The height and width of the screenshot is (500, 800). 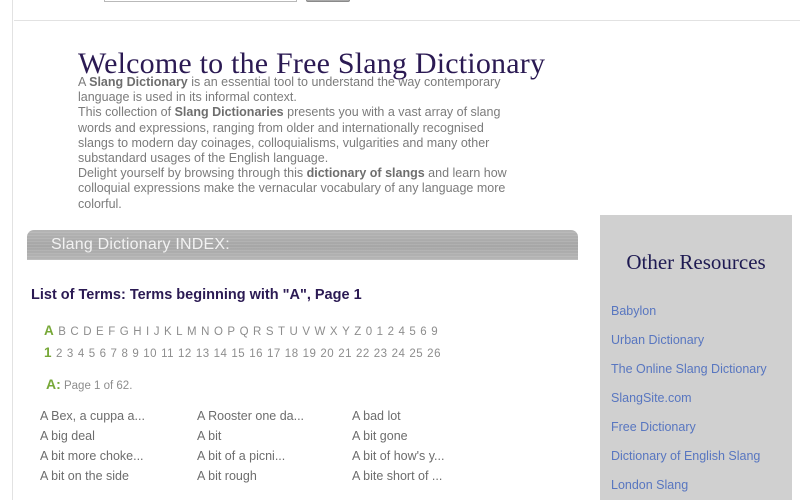 I want to click on term-link: A bit gone, so click(x=429, y=436).